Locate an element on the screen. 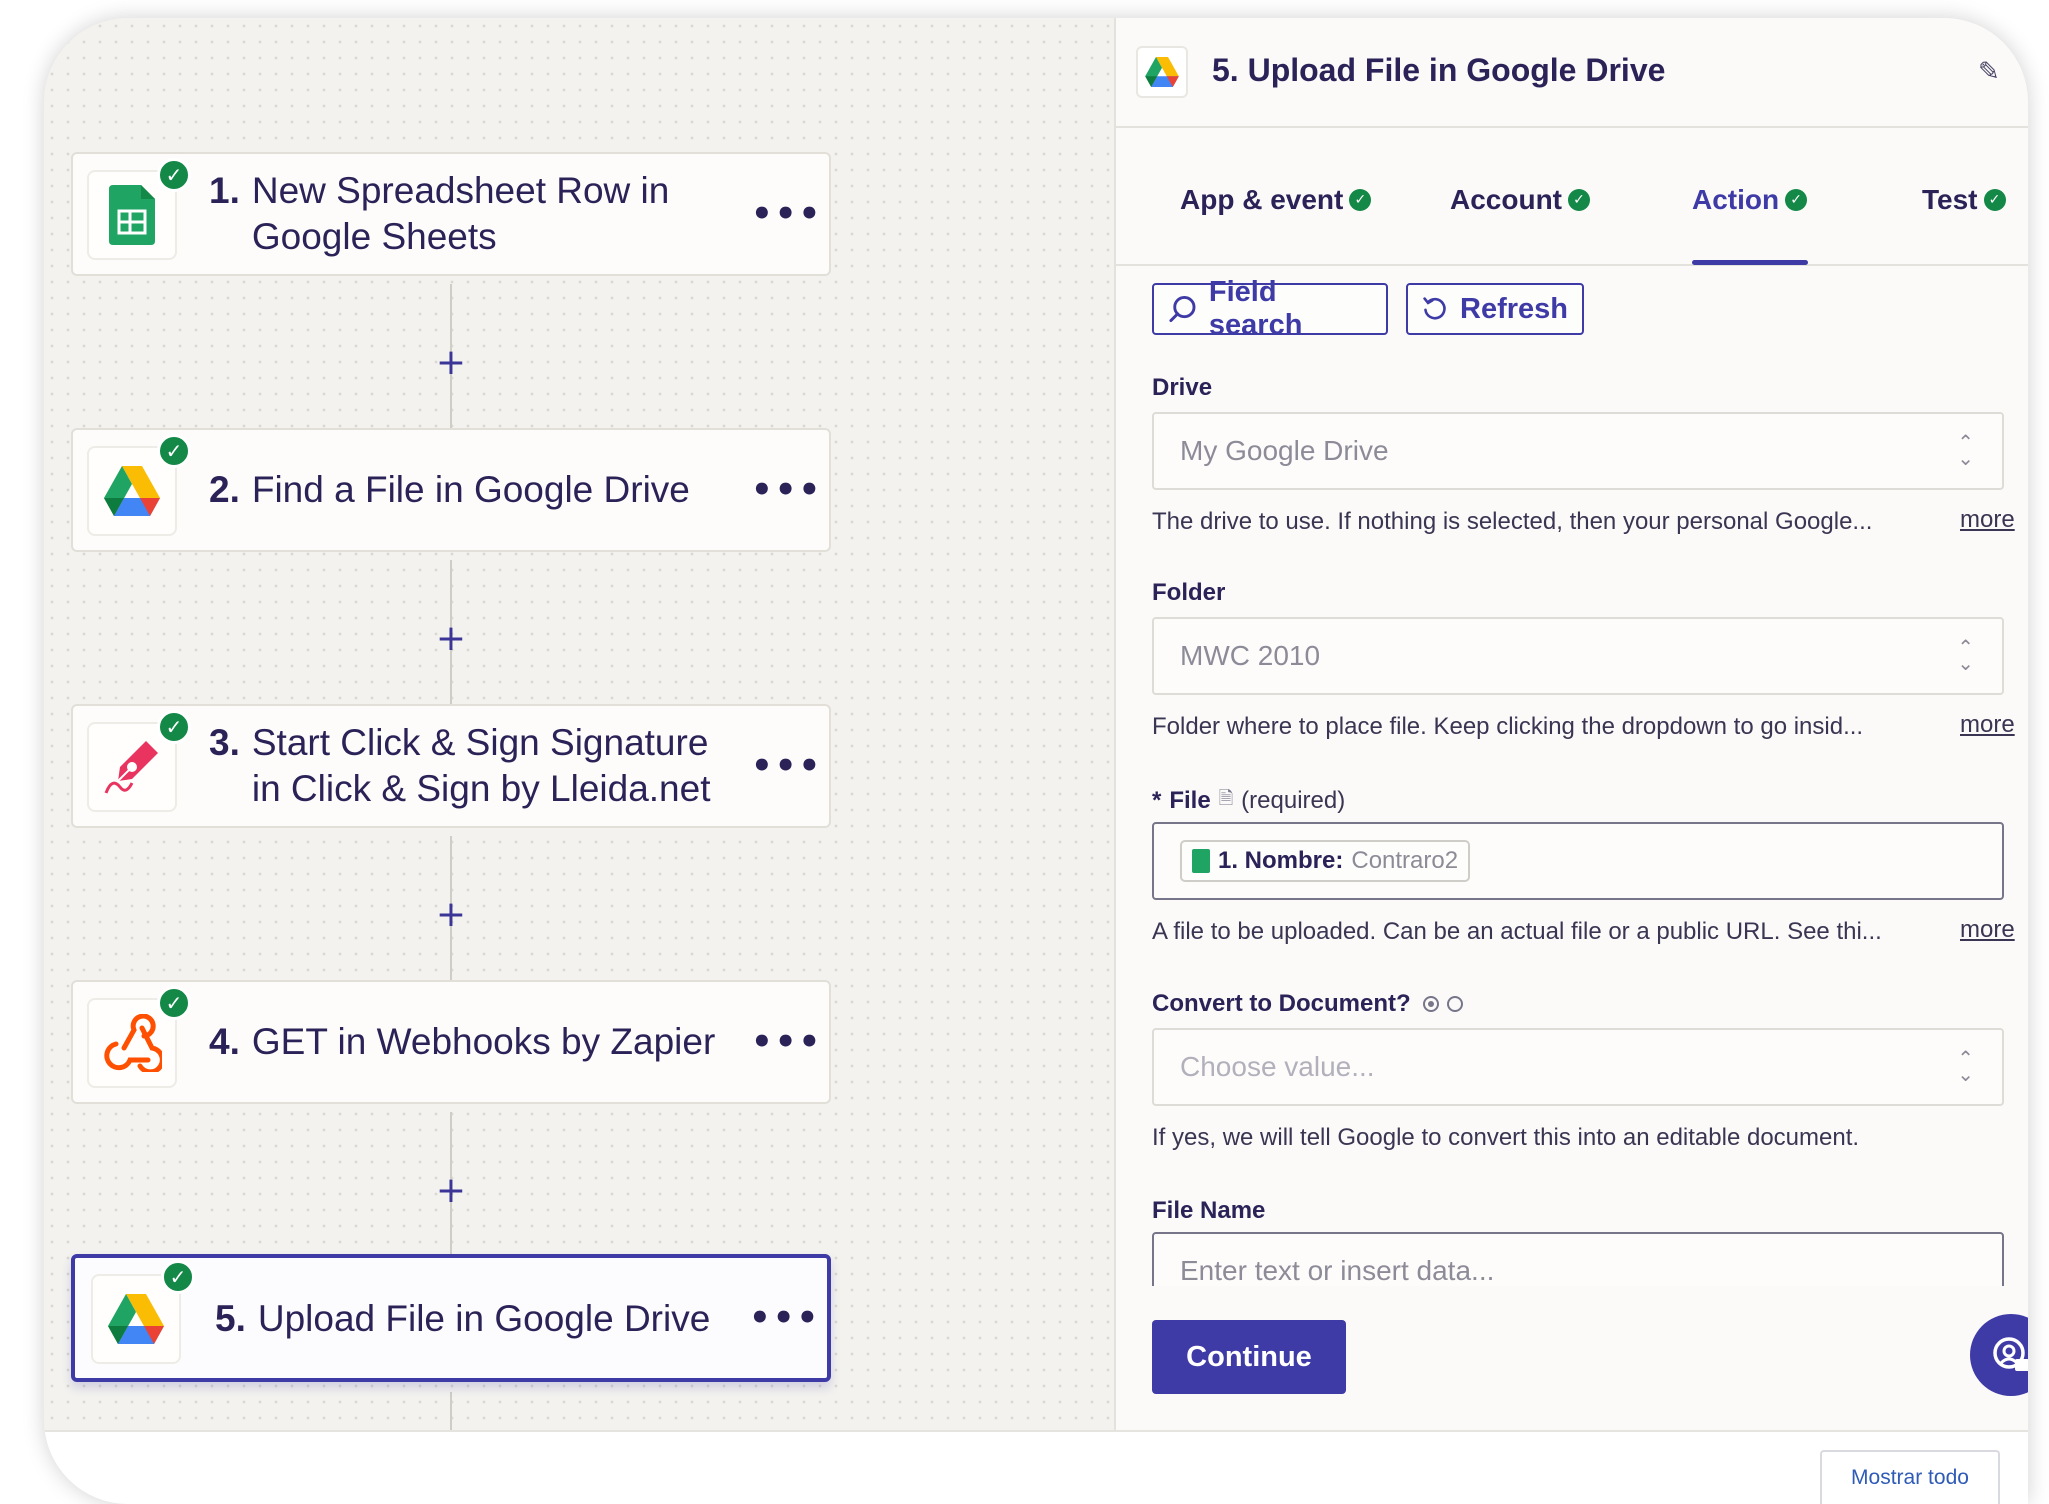 The image size is (2049, 1504). tab-account: Account ✓ is located at coordinates (1520, 200).